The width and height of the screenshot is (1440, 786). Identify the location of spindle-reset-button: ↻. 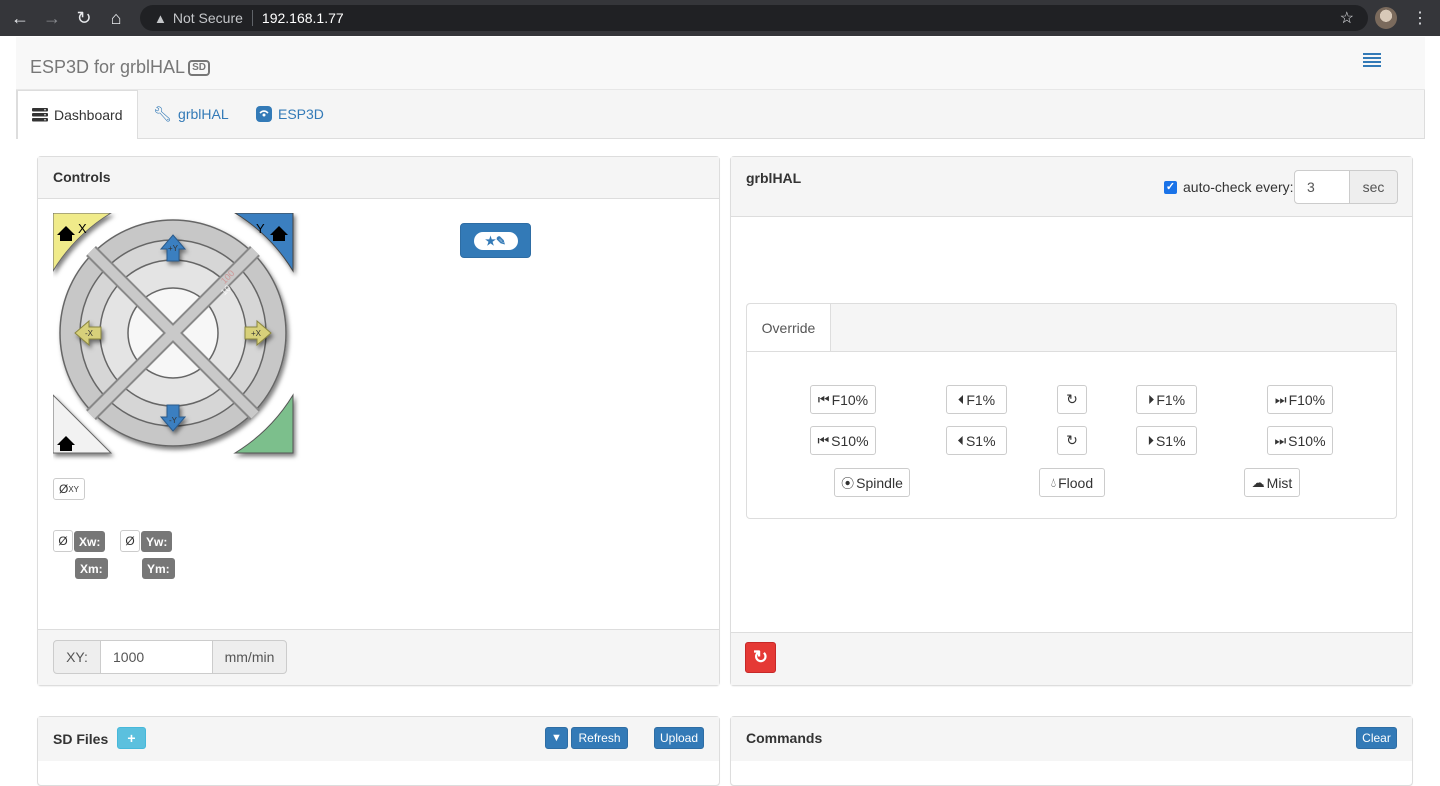
(1072, 440).